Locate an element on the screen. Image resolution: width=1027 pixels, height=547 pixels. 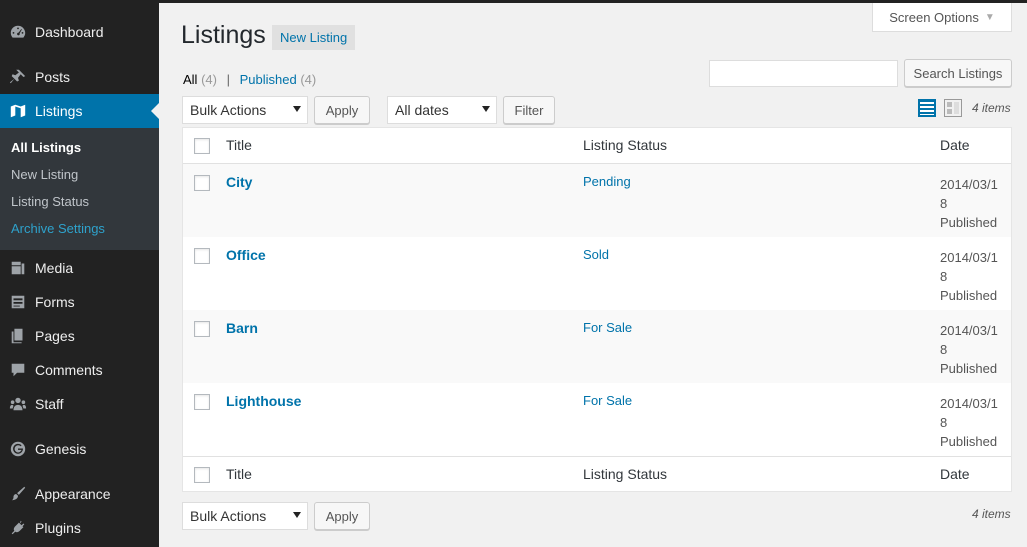
view-published-link: Published is located at coordinates (268, 79).